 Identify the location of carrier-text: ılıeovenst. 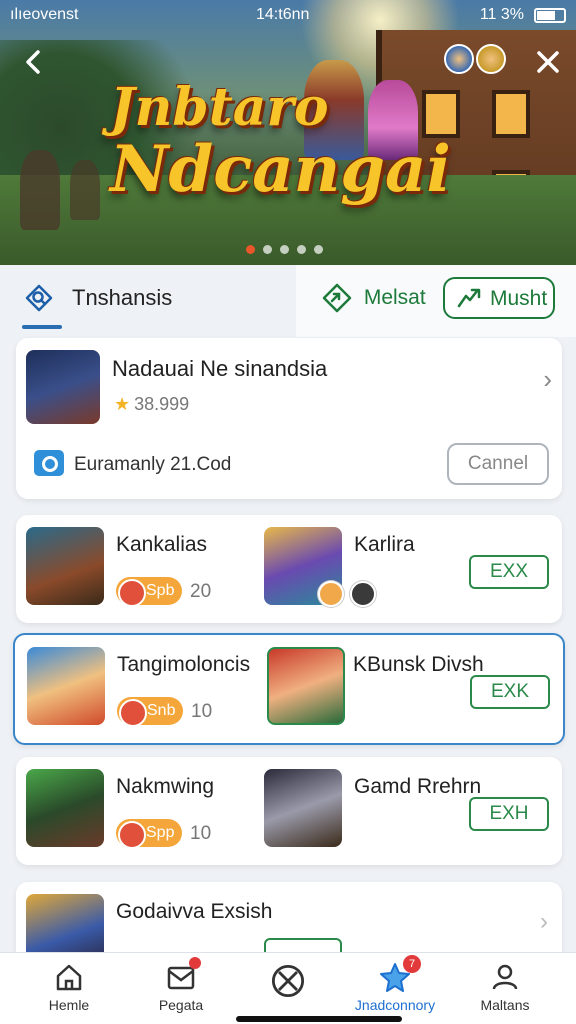
(44, 14).